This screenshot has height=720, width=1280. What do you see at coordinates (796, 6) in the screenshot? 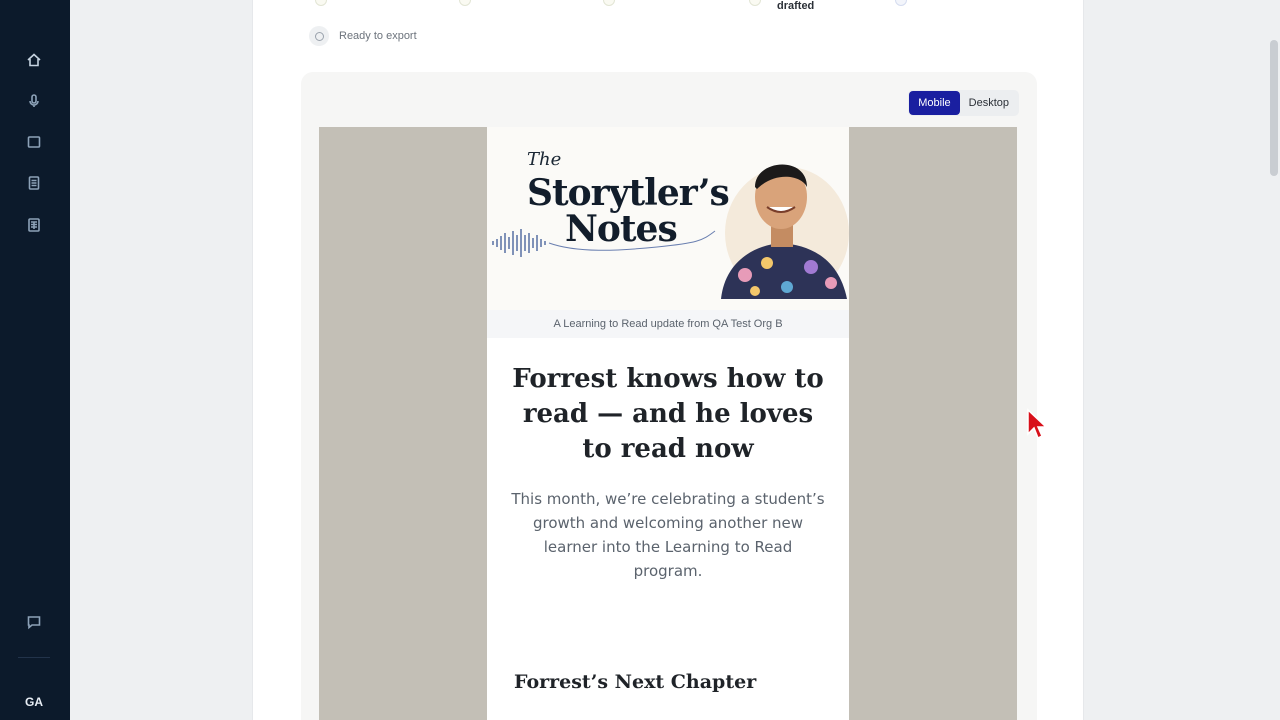
I see `progress-step-drafted: drafted` at bounding box center [796, 6].